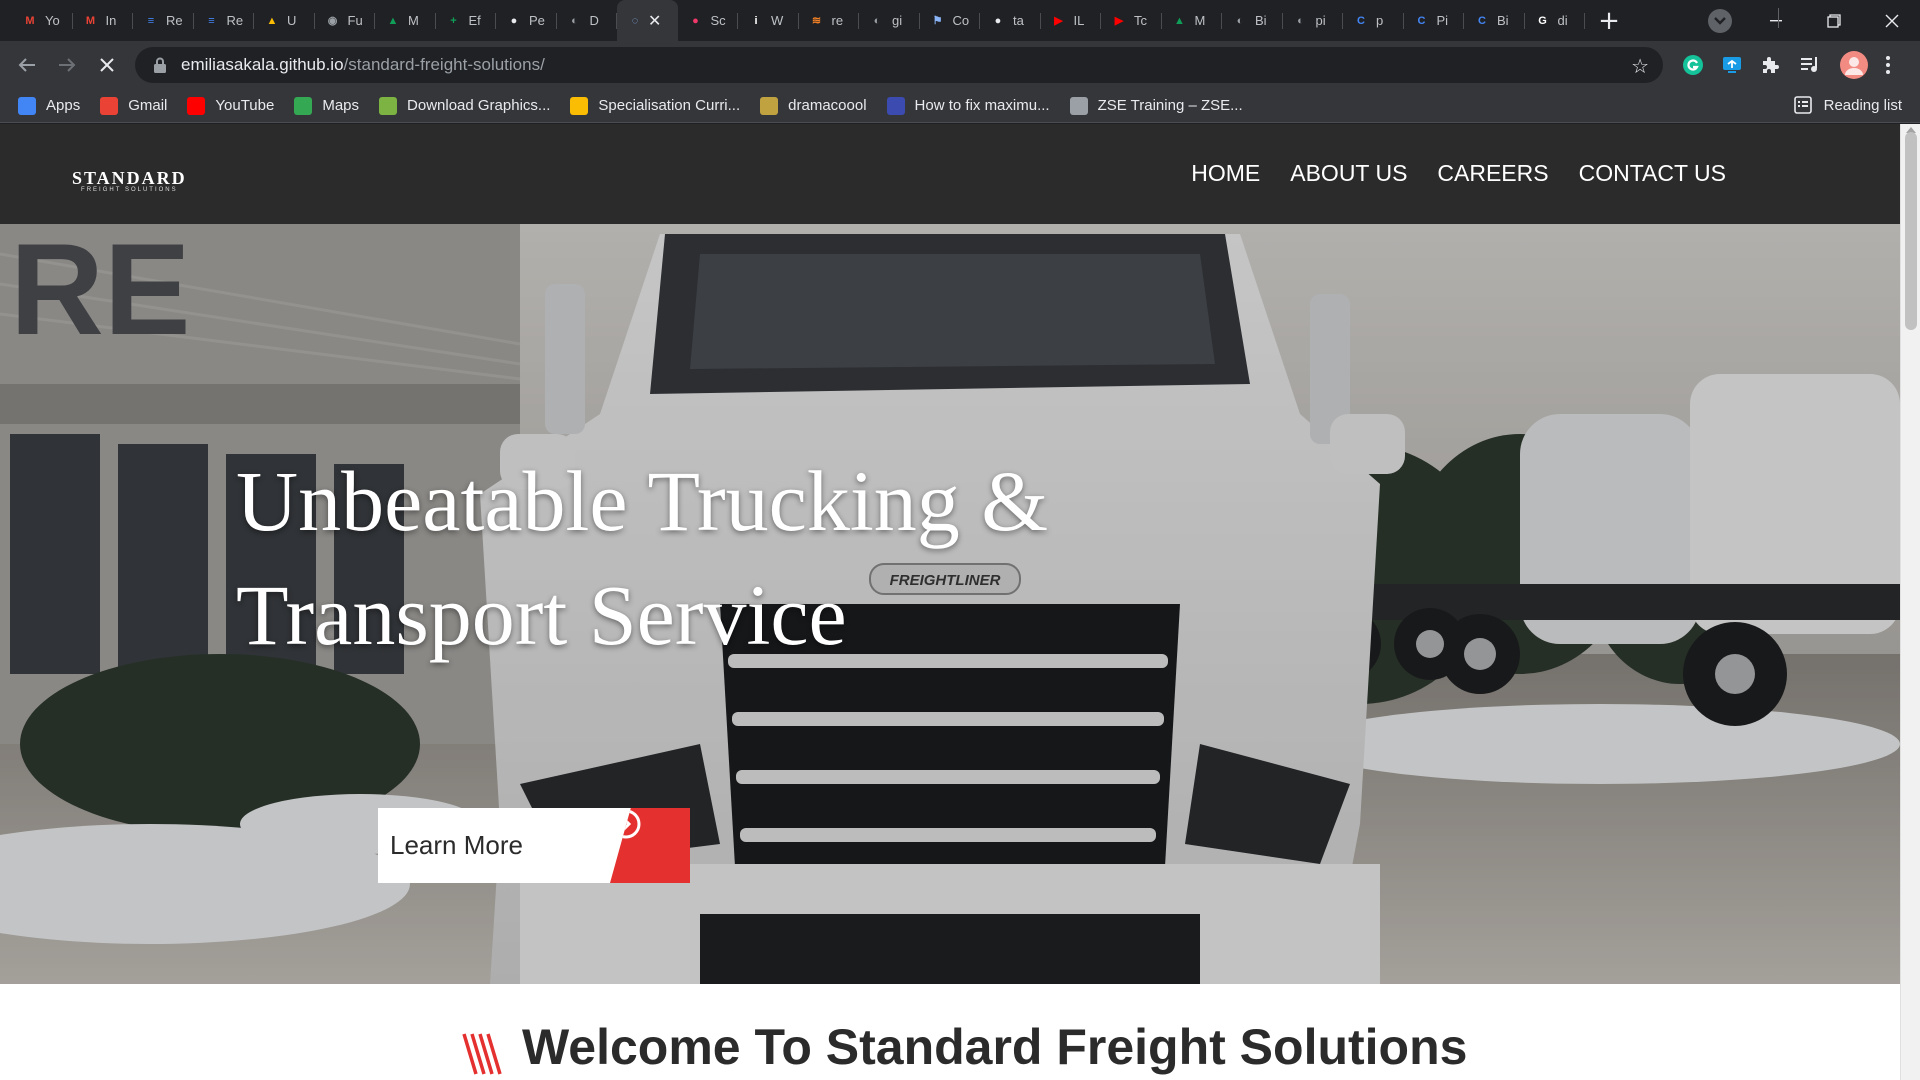 The height and width of the screenshot is (1080, 1920). What do you see at coordinates (1847, 105) in the screenshot?
I see `reading-list-button: Reading list` at bounding box center [1847, 105].